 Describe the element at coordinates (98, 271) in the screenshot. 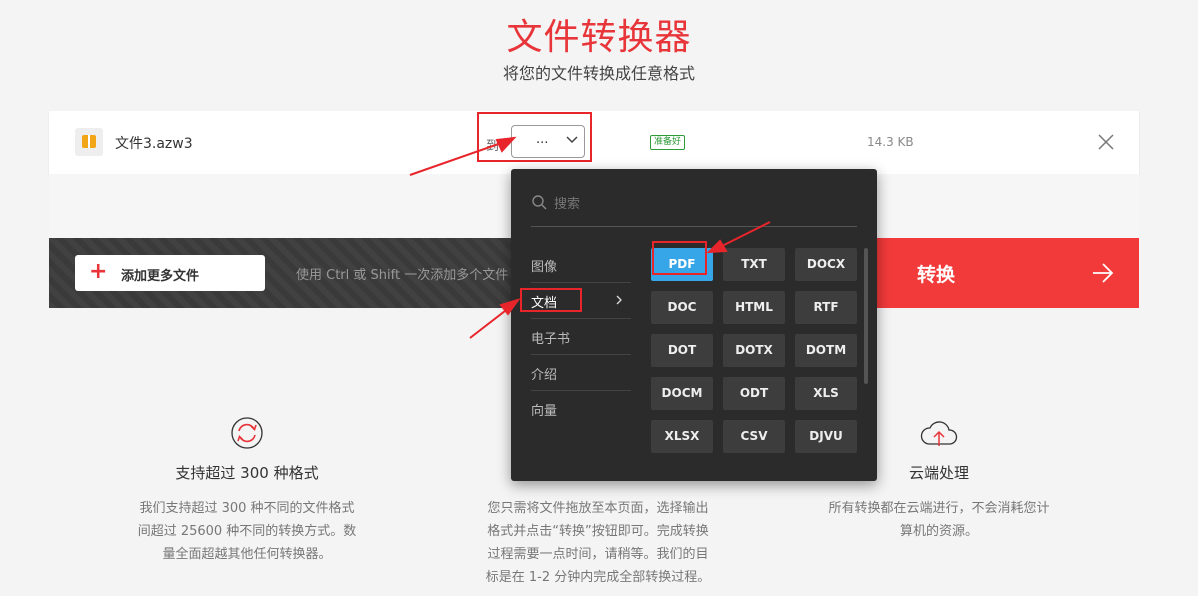

I see `plus-icon: +` at that location.